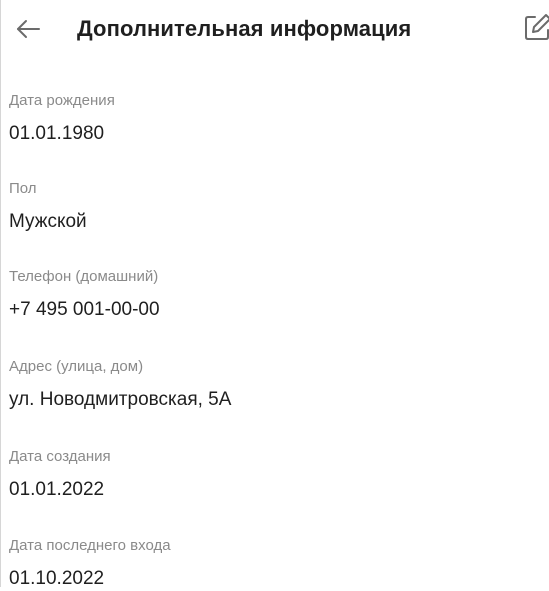  Describe the element at coordinates (28, 29) in the screenshot. I see `arrow-left-icon` at that location.